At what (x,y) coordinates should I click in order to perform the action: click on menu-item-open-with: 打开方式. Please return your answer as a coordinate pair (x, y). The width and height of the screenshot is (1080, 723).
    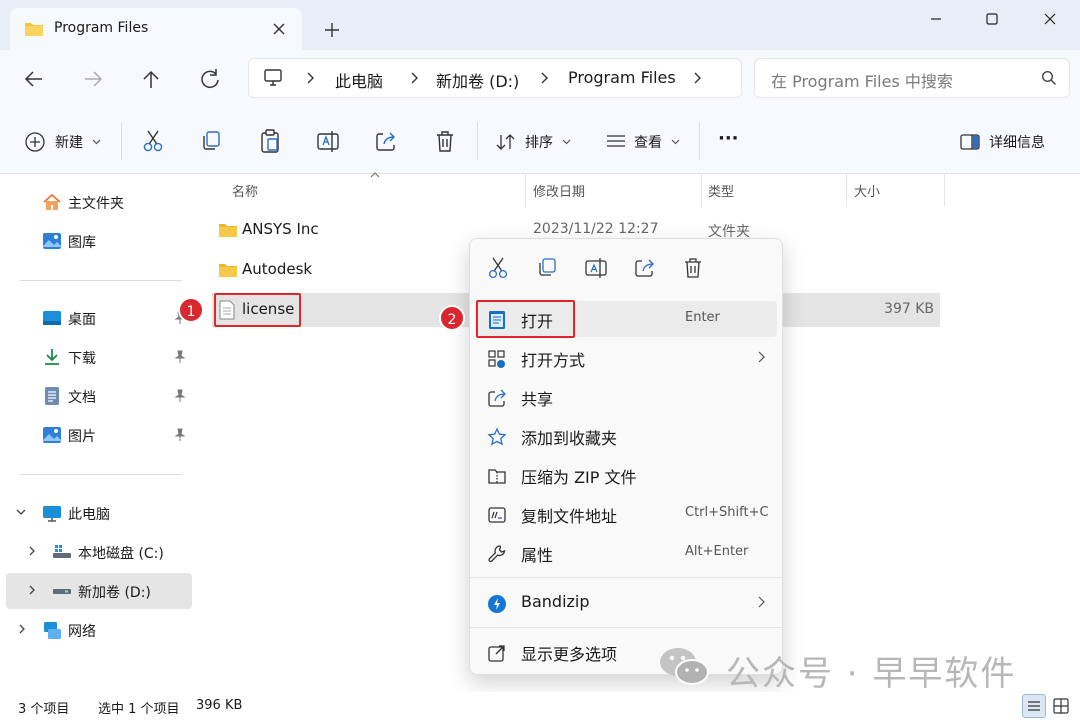
    Looking at the image, I should click on (626, 358).